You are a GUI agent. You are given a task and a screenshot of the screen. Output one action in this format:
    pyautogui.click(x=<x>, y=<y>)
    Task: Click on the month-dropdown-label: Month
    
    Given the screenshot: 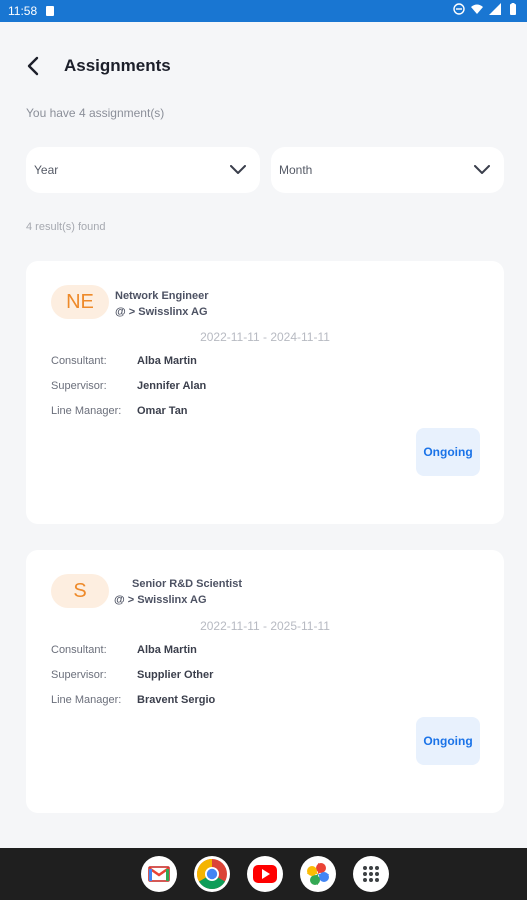 What is the action you would take?
    pyautogui.click(x=296, y=170)
    